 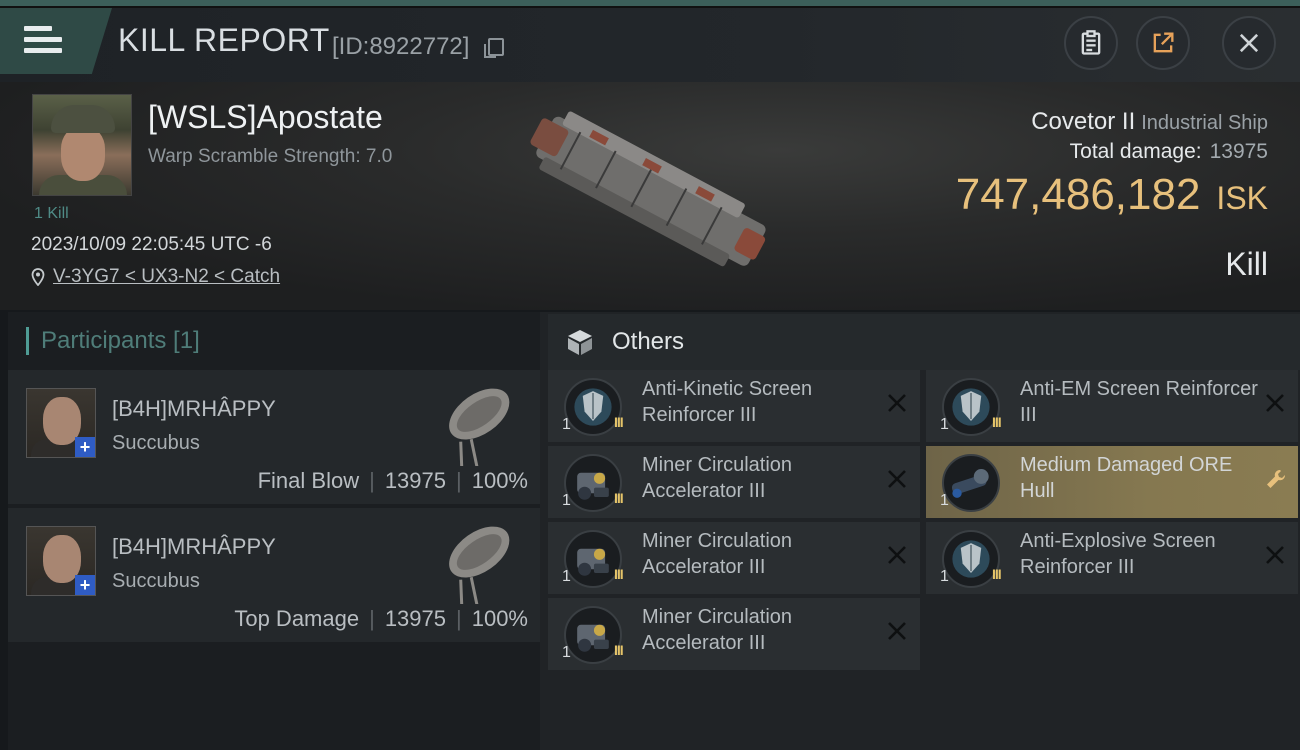 I want to click on location-link: V-3YG7 < UX3-N2 < Catch, so click(x=166, y=277).